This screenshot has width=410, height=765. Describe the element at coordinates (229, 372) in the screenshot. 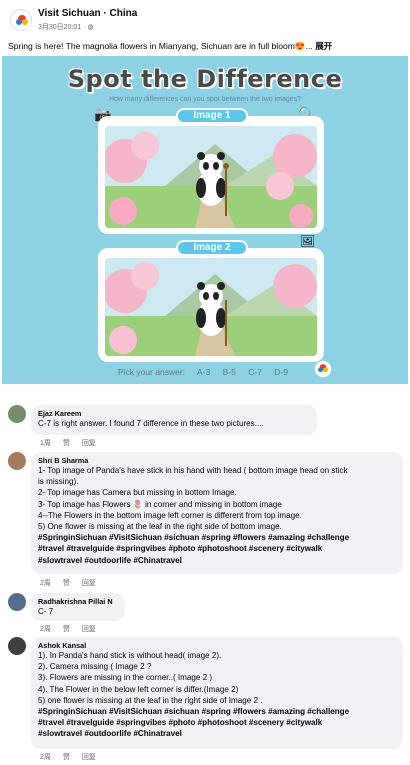

I see `answer-option-b: B-5` at that location.